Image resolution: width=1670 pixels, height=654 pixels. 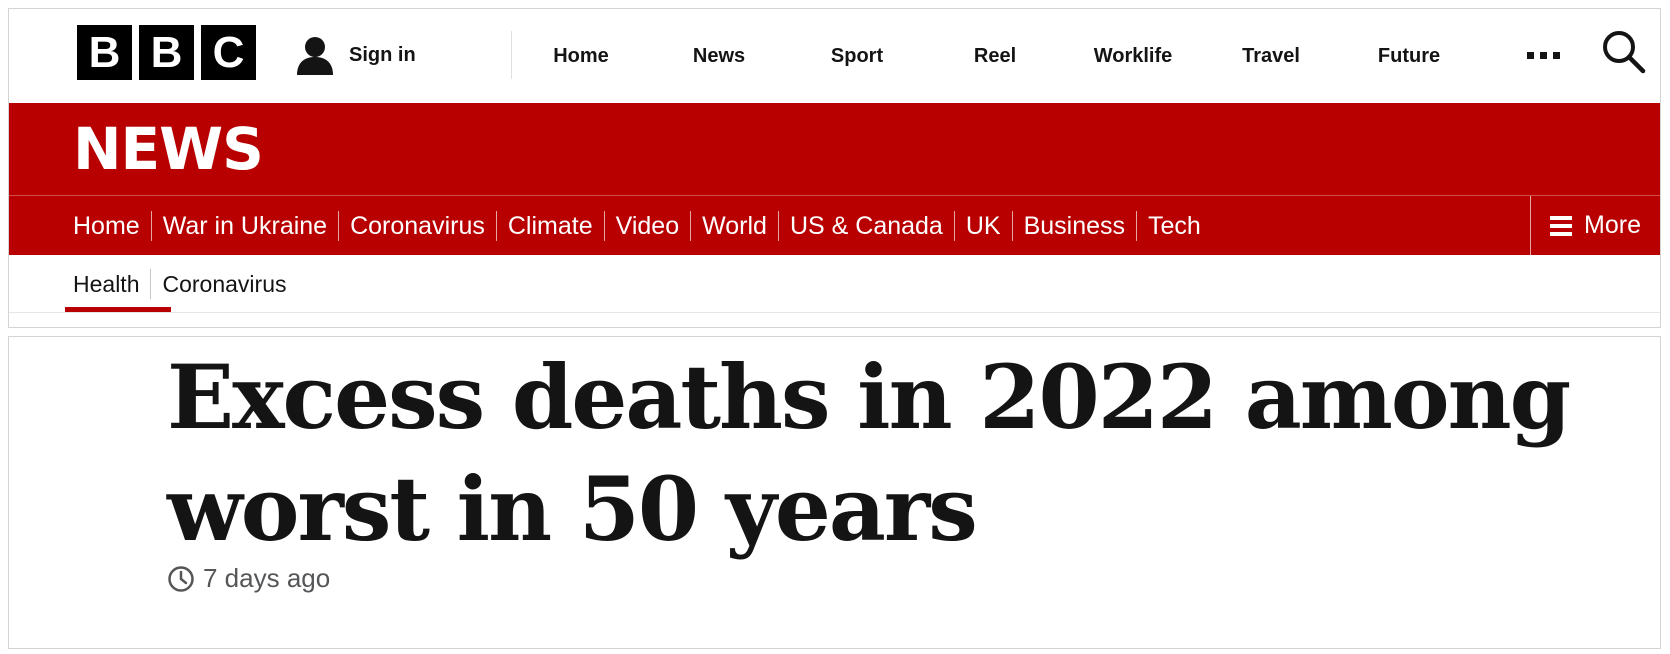 What do you see at coordinates (417, 225) in the screenshot?
I see `news-nav-coronavirus: Coronavirus` at bounding box center [417, 225].